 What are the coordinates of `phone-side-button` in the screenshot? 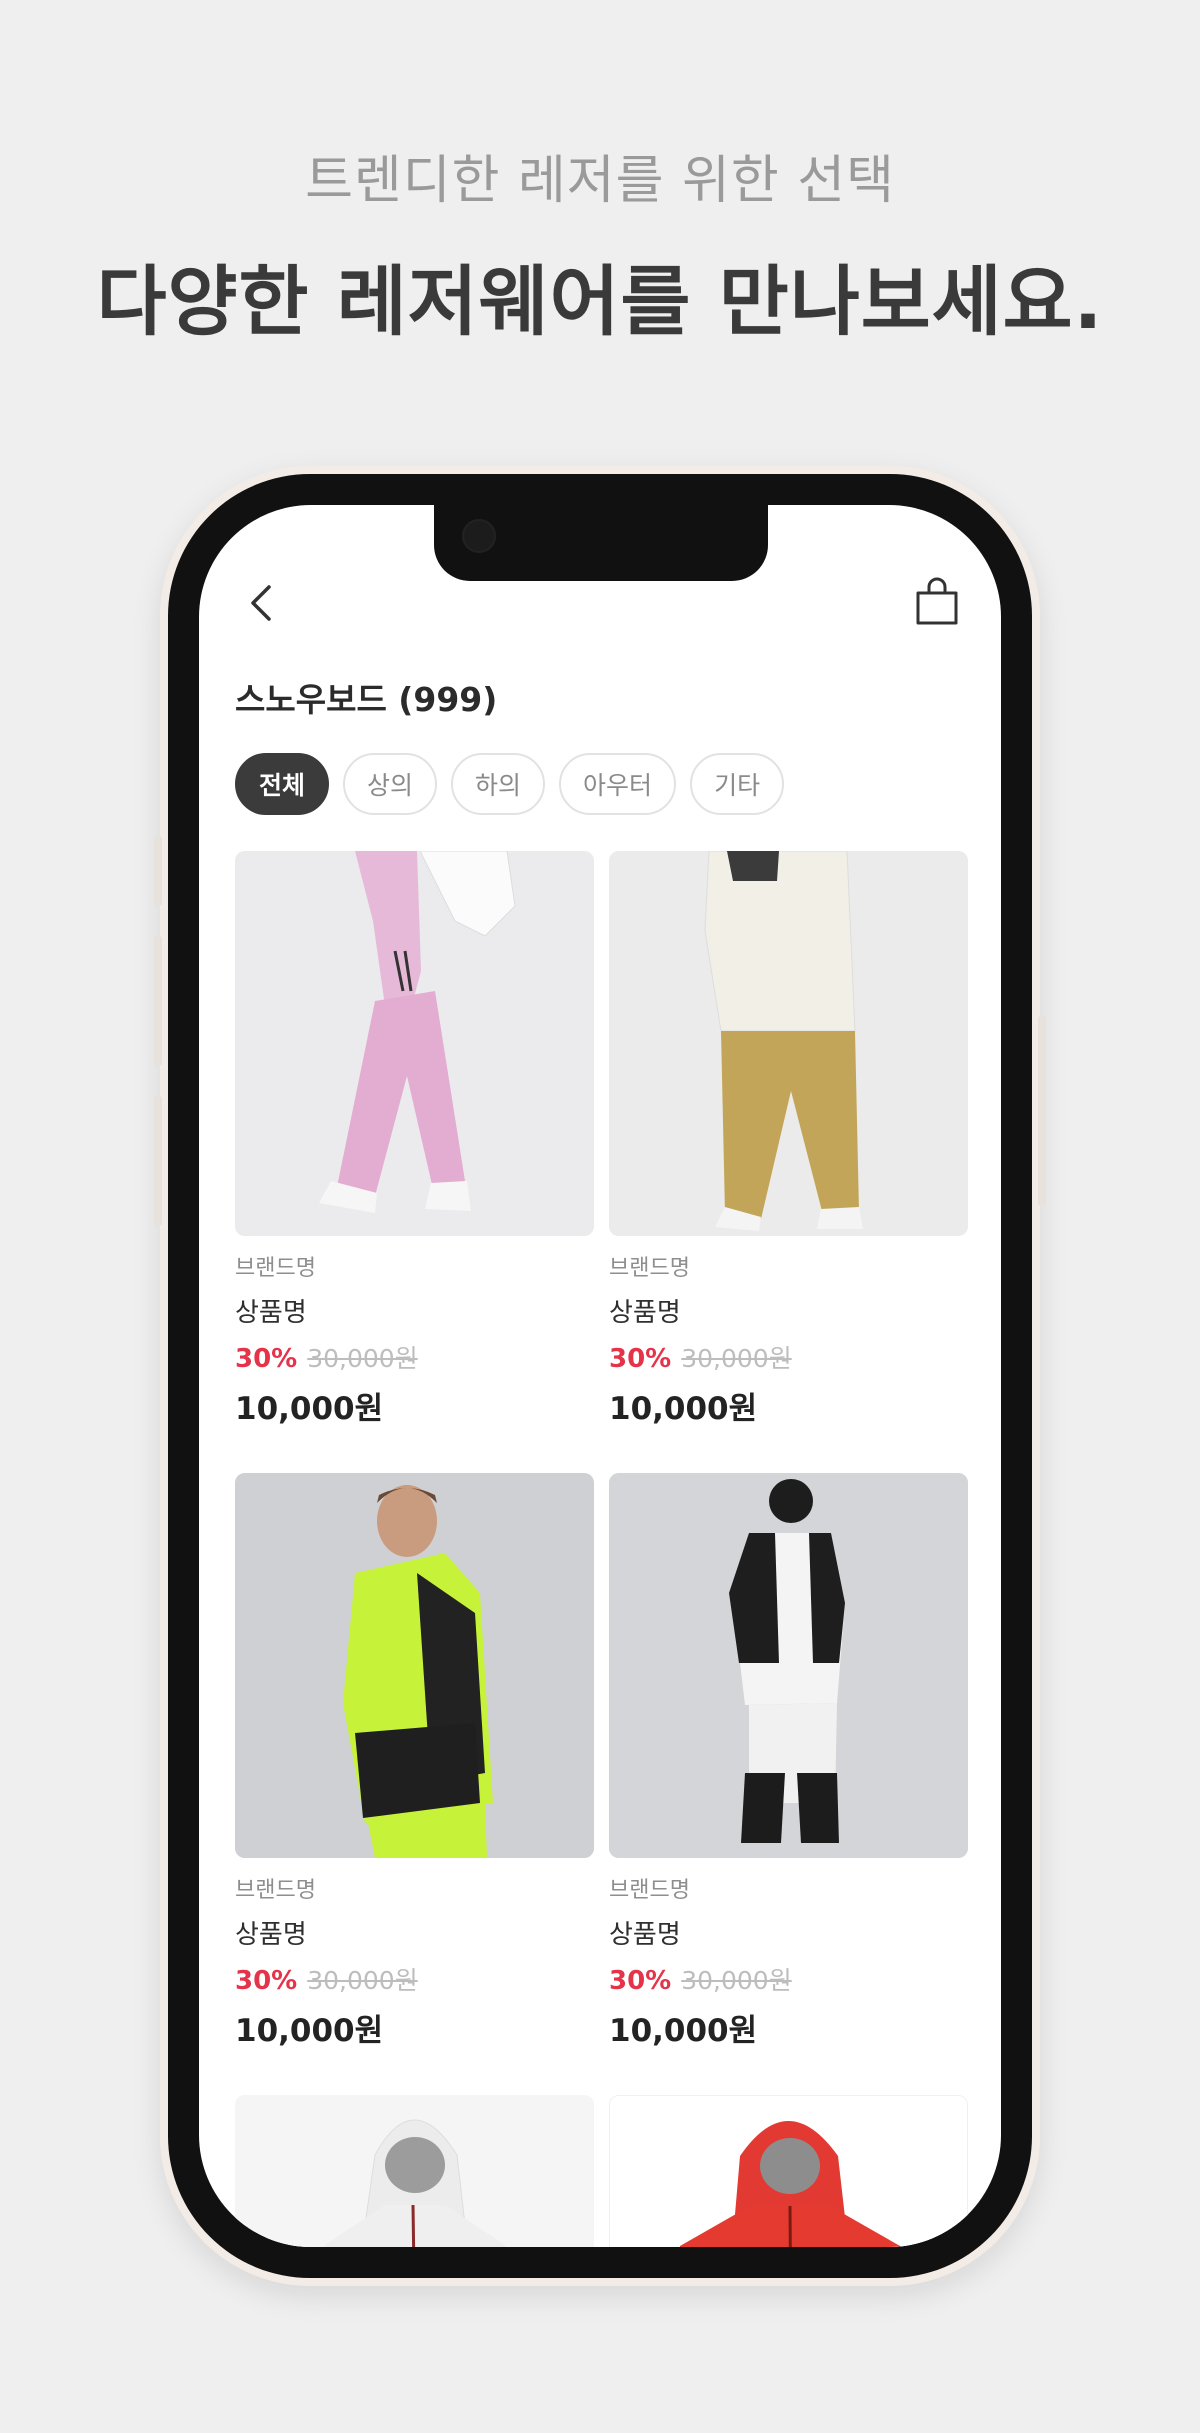 It's located at (158, 871).